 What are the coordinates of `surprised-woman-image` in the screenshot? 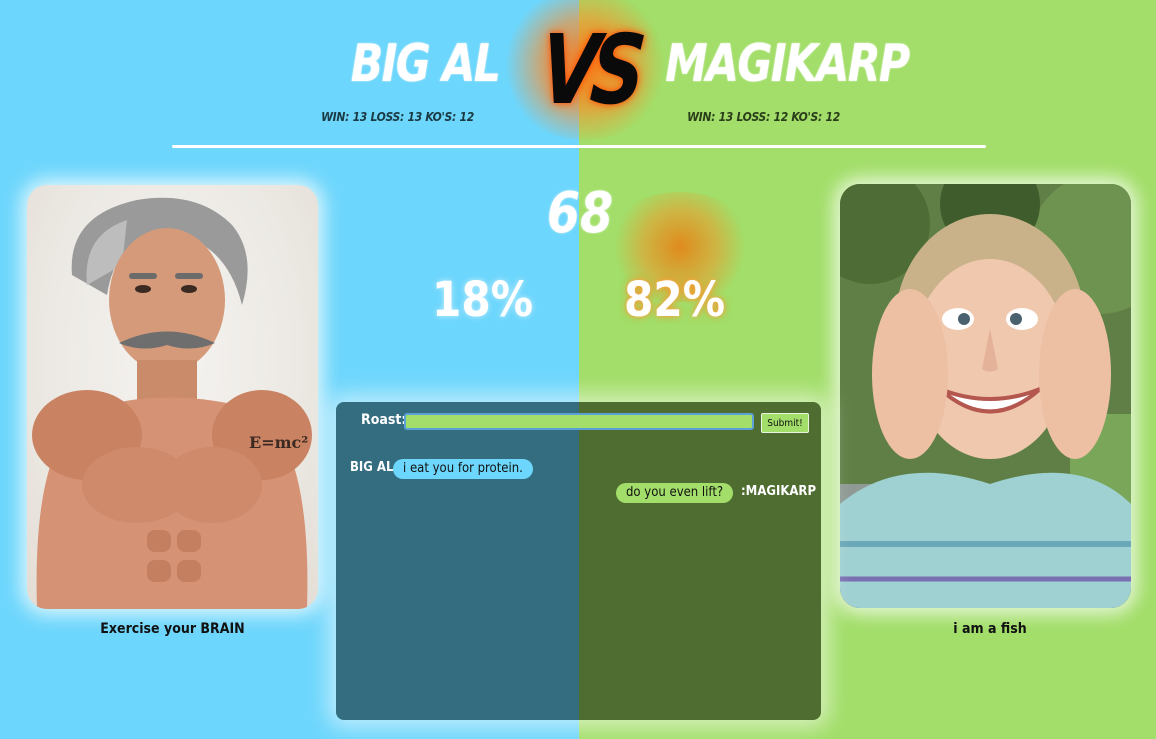 It's located at (985, 396).